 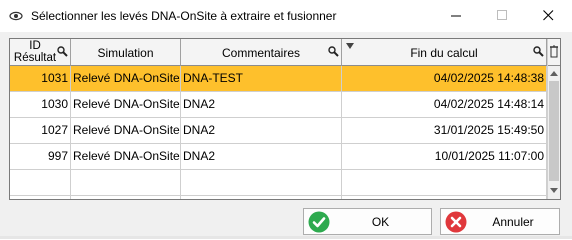 What do you see at coordinates (444, 78) in the screenshot?
I see `cell-end-time: 04/02/2025 14:48:38` at bounding box center [444, 78].